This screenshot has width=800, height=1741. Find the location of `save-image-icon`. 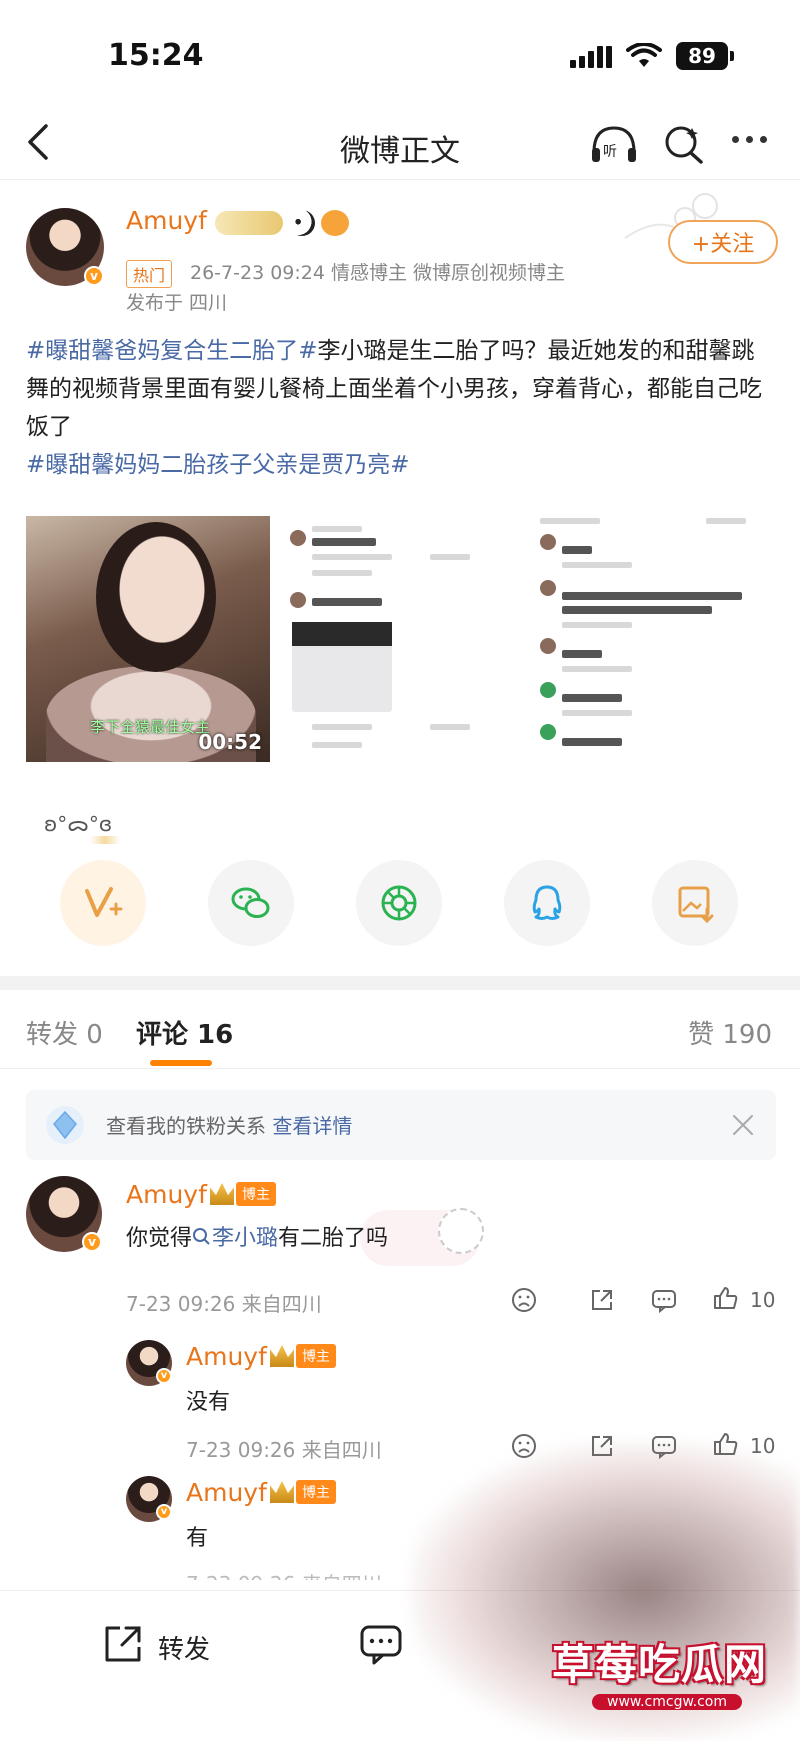

save-image-icon is located at coordinates (696, 905).